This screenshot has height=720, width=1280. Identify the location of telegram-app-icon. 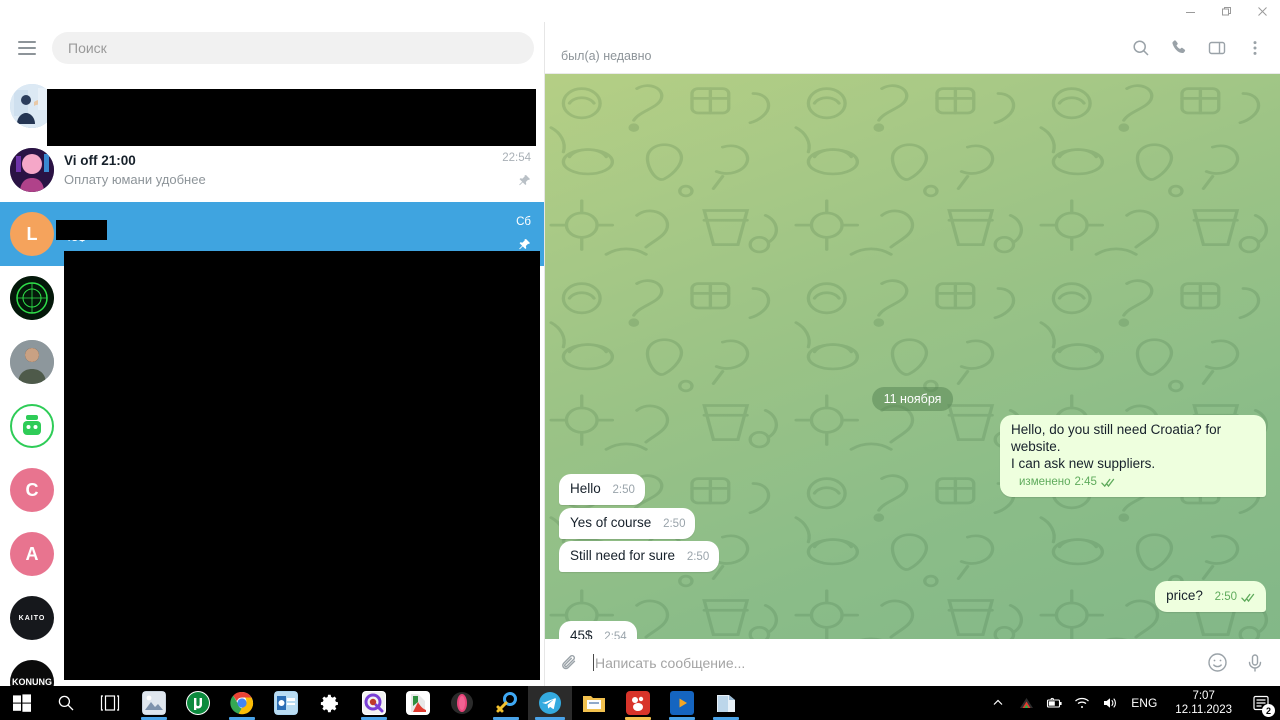
(550, 703).